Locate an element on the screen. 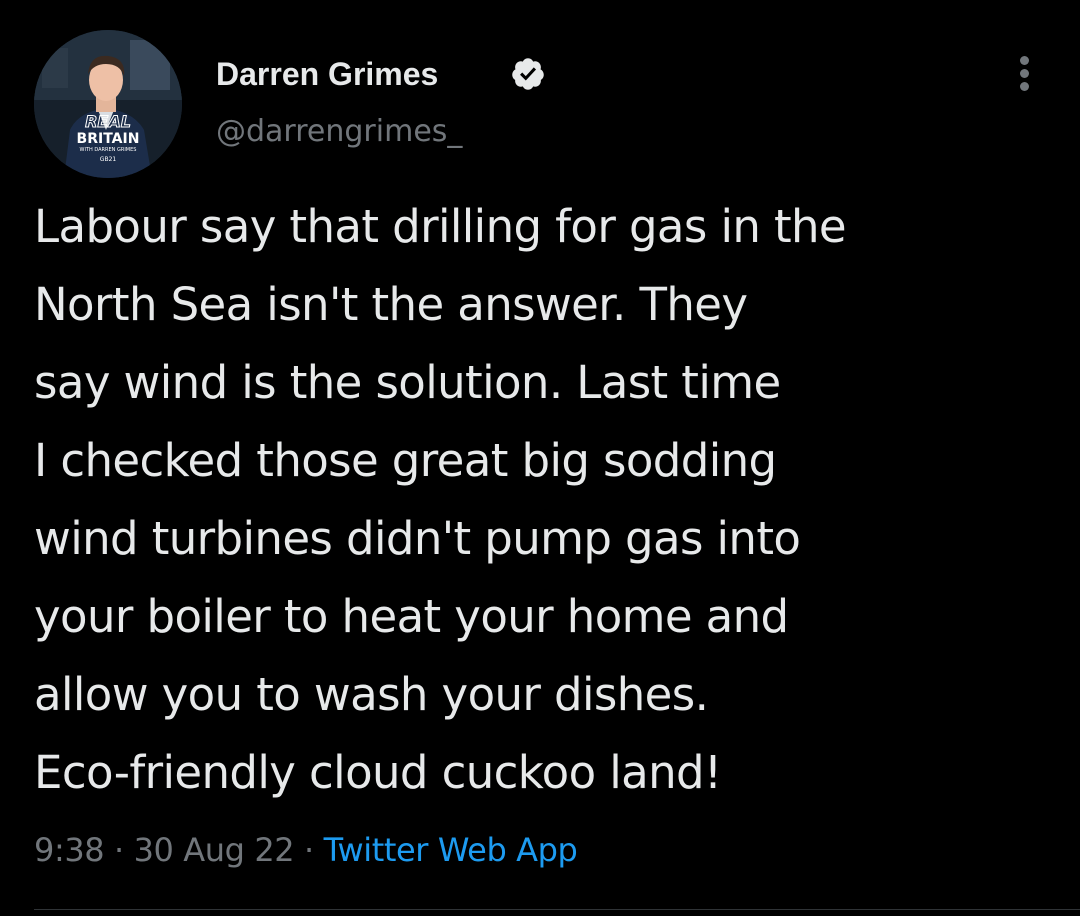  tweet-text-line: wind turbines didn't pump gas into is located at coordinates (417, 538).